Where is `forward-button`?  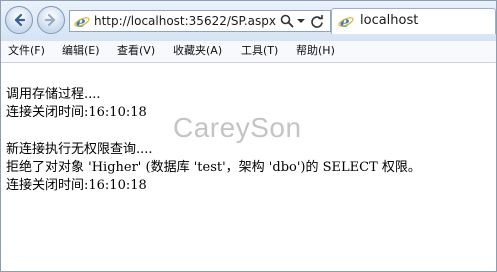
forward-button is located at coordinates (51, 20).